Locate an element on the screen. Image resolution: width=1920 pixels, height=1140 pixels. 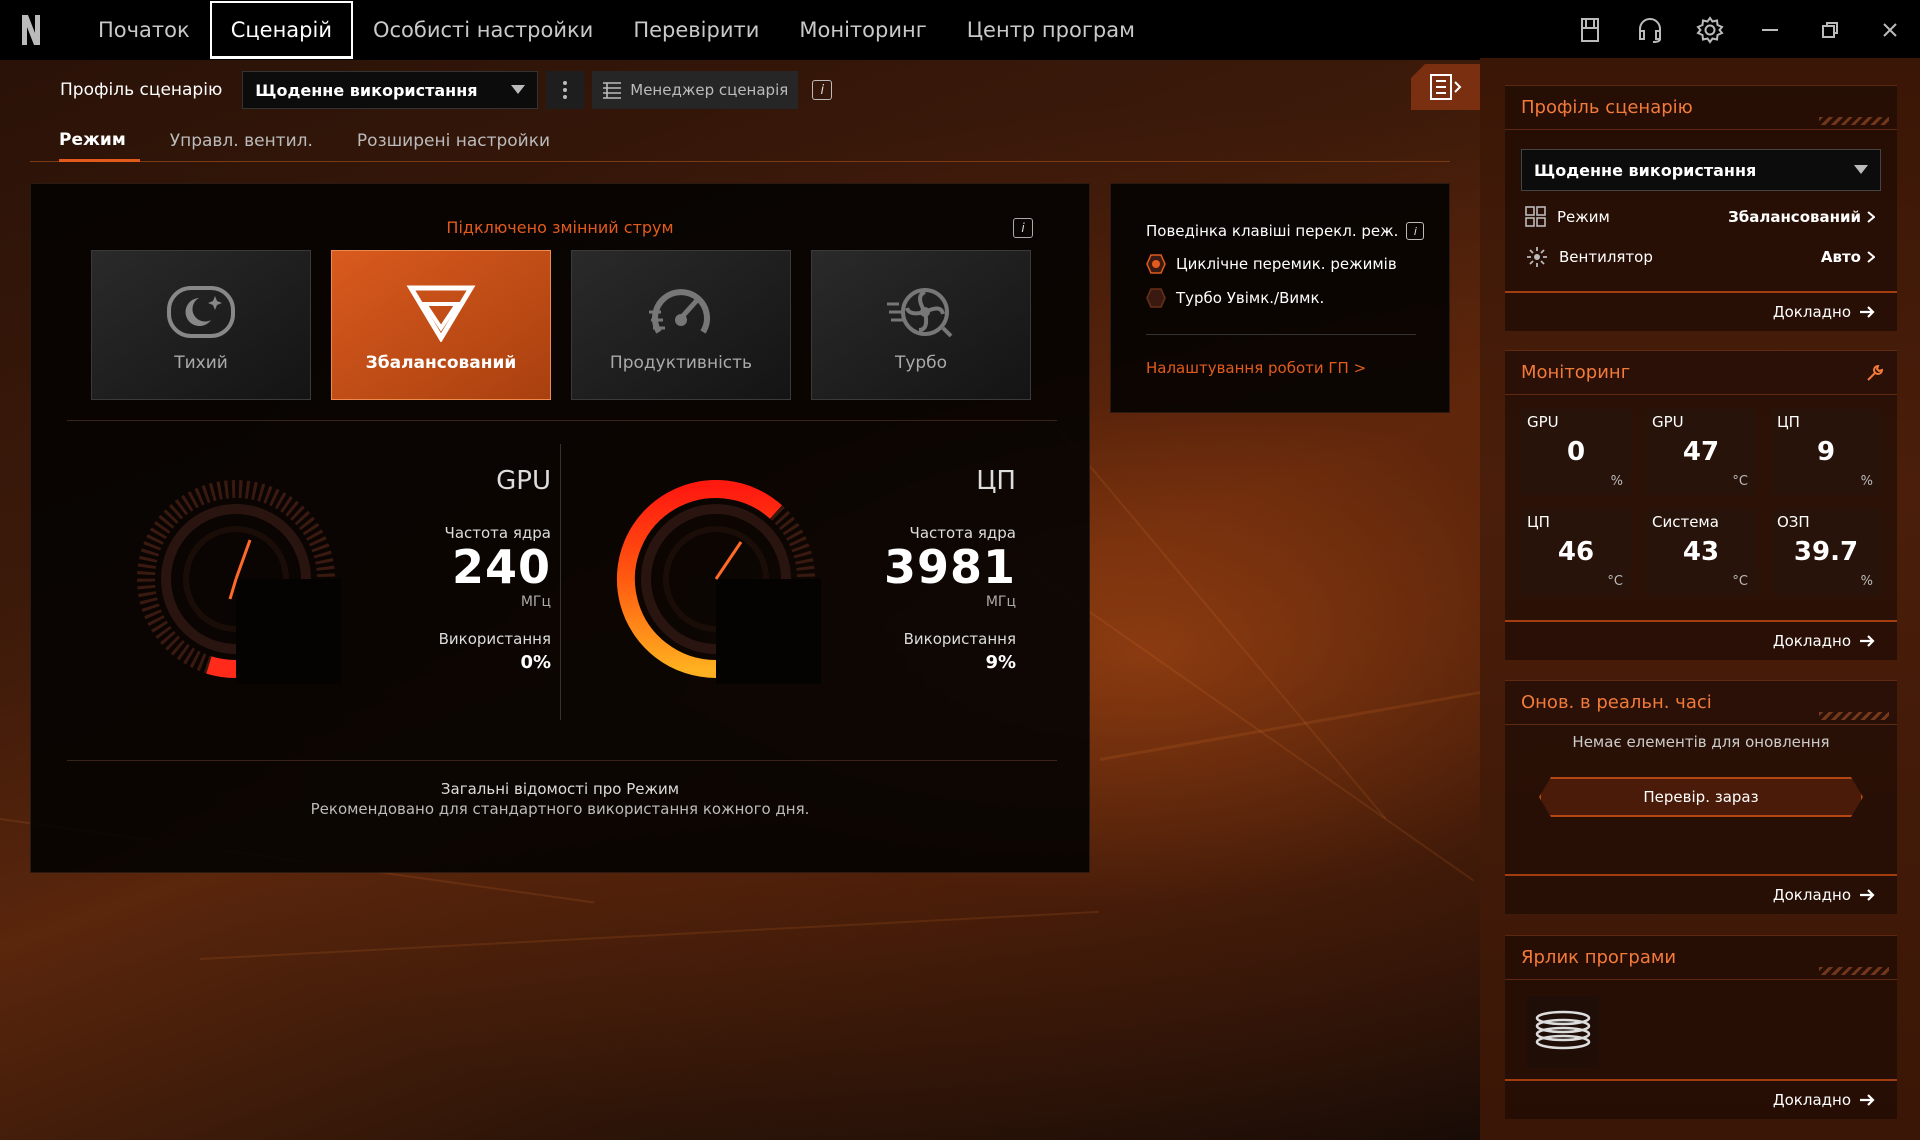
sidebar-mode-value: Збалансований is located at coordinates (1794, 217).